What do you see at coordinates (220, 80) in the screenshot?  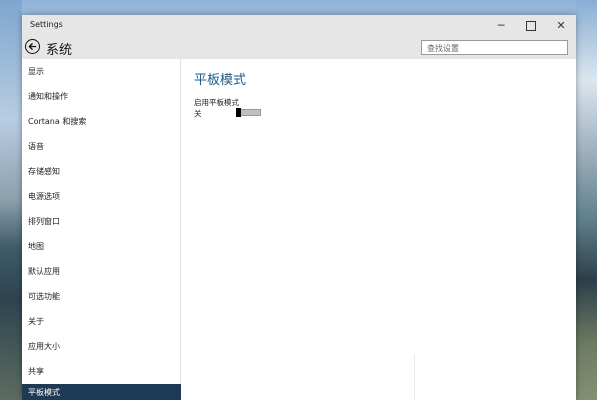 I see `content-title: 平板模式` at bounding box center [220, 80].